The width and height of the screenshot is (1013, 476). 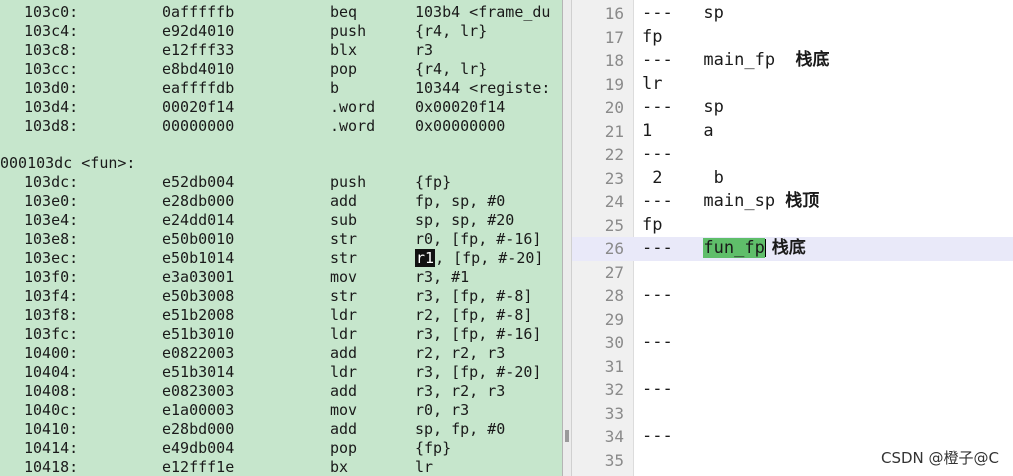 I want to click on asm-row: 103c8: e12fff33 blx r3, so click(x=281, y=50).